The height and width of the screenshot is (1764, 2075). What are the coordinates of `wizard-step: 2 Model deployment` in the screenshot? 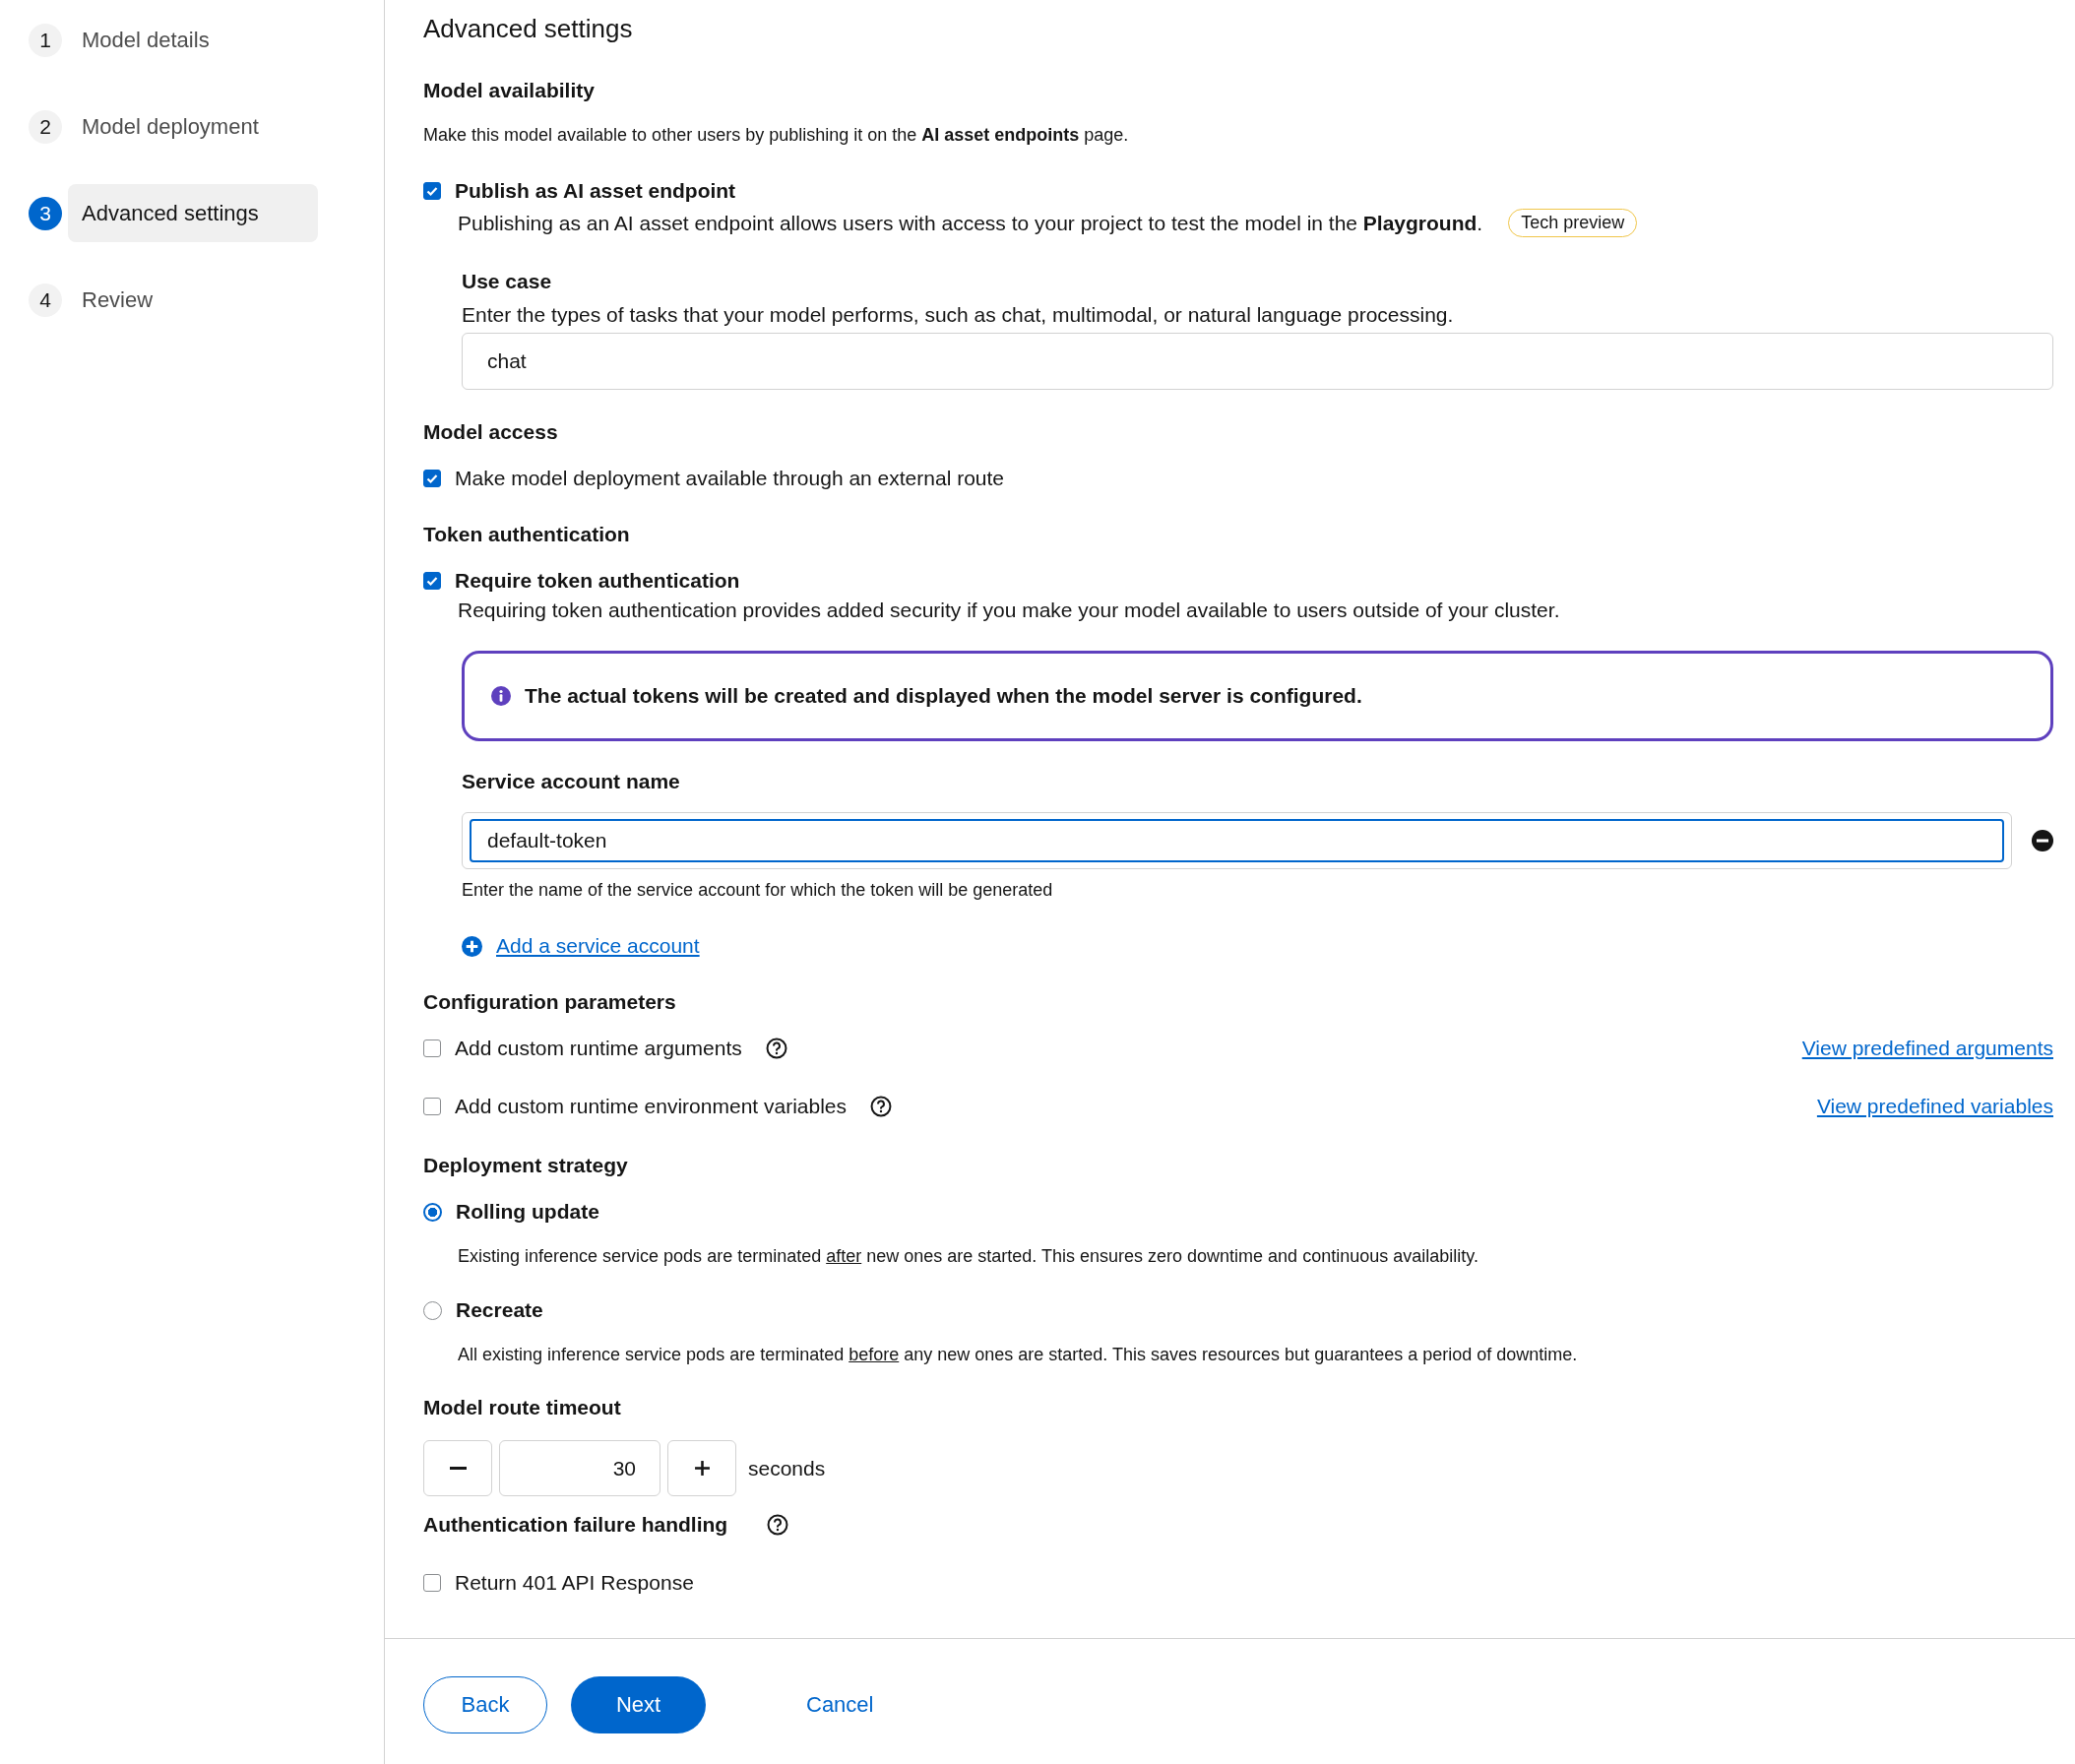 It's located at (188, 126).